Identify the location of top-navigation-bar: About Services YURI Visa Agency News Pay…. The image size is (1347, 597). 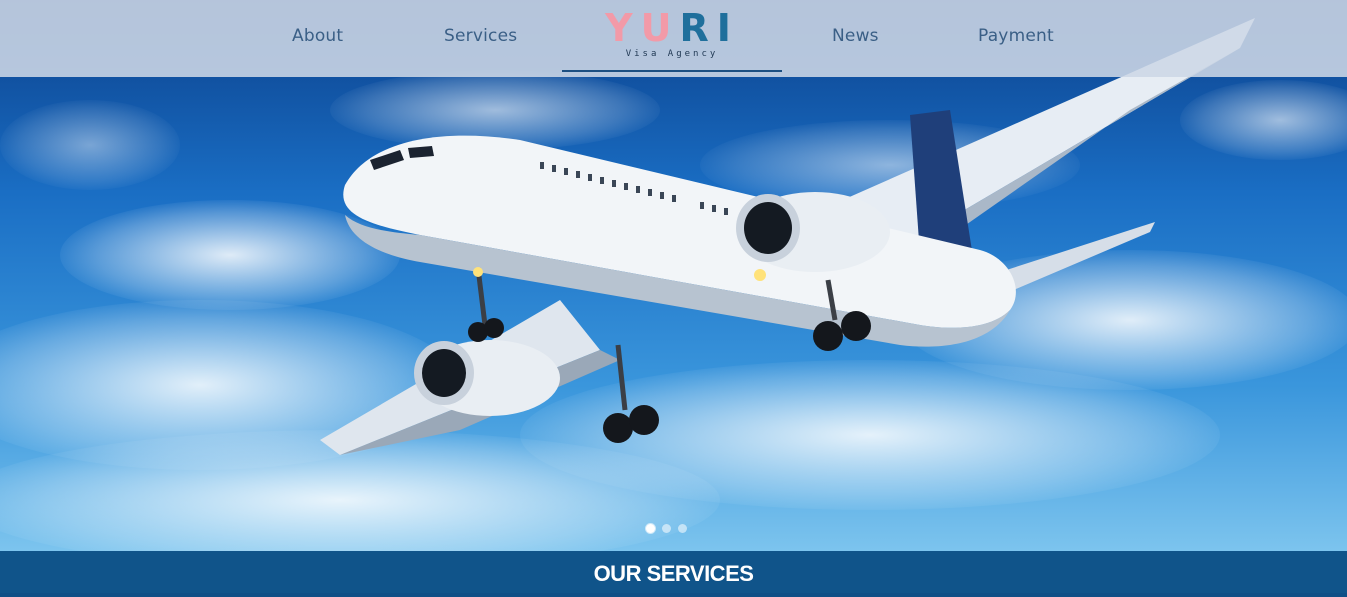
(673, 38).